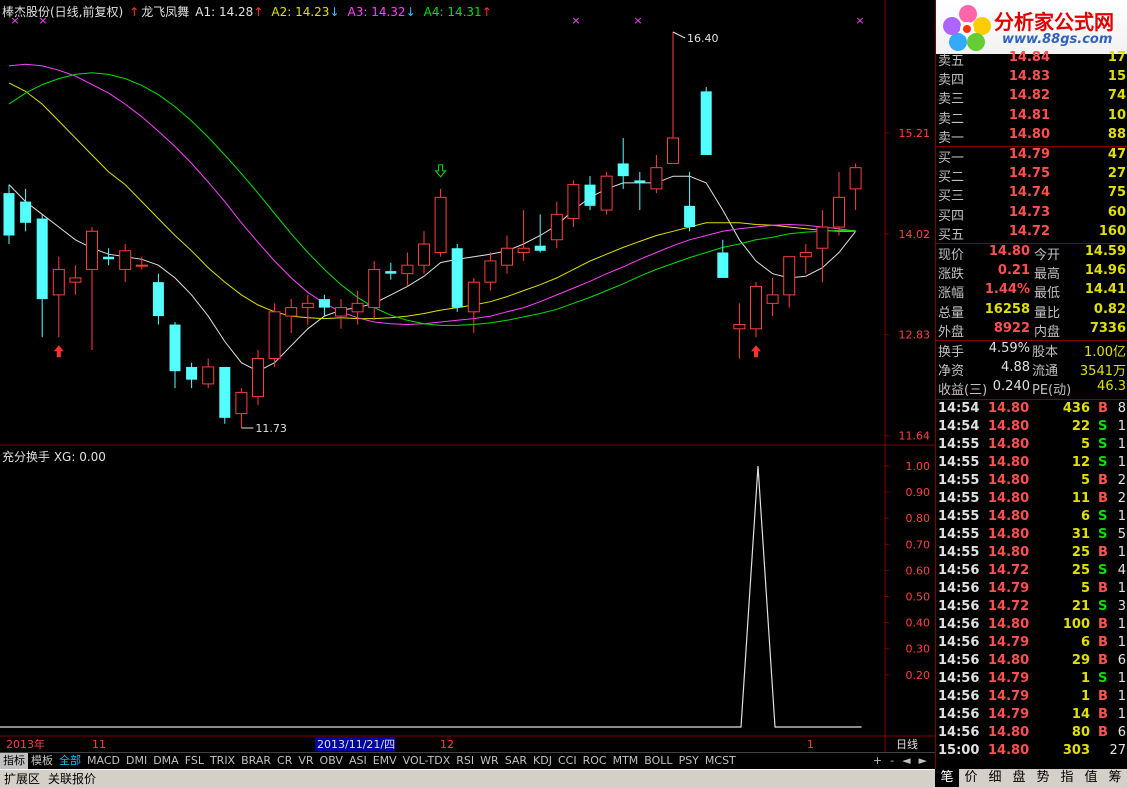  What do you see at coordinates (103, 761) in the screenshot?
I see `tab-3: MACD` at bounding box center [103, 761].